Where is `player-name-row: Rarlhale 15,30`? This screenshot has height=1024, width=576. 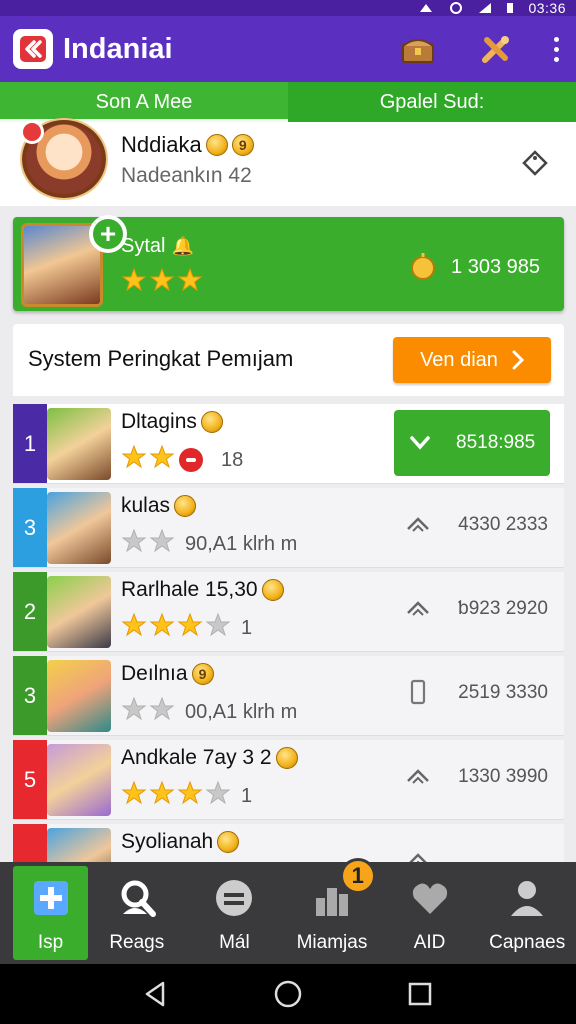 player-name-row: Rarlhale 15,30 is located at coordinates (202, 590).